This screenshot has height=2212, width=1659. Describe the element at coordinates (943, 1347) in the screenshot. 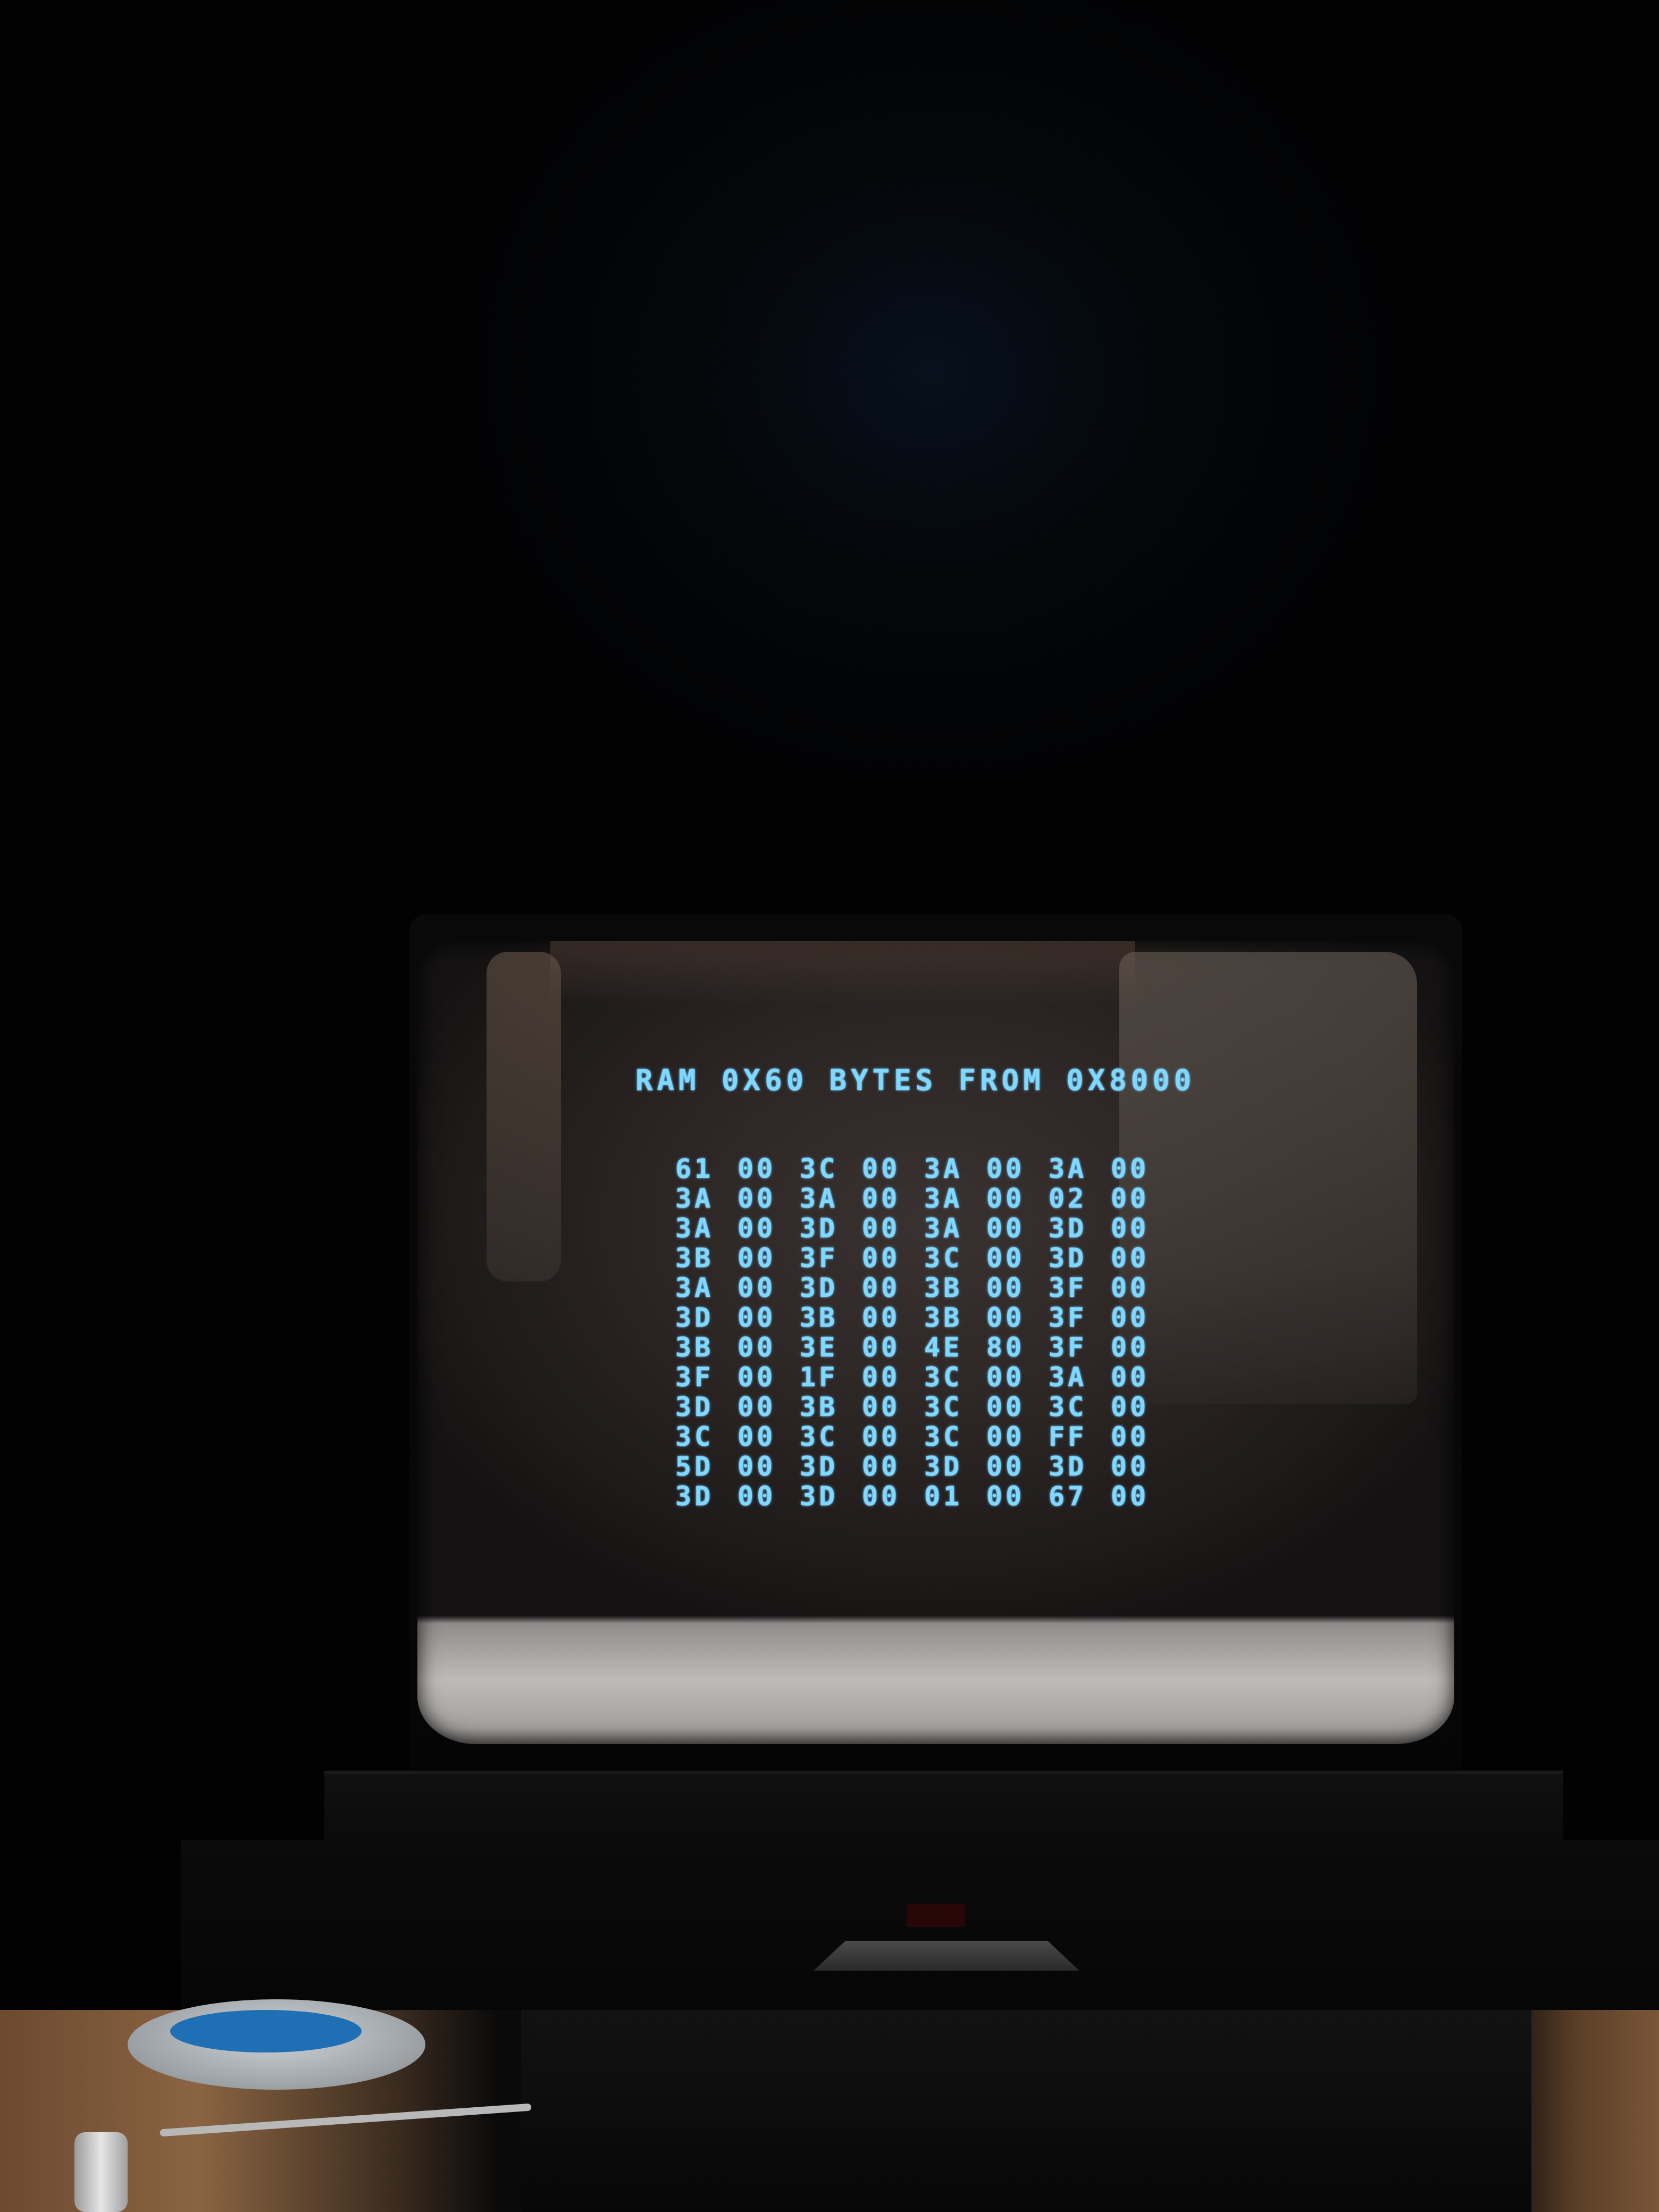

I see `byte-value: 4E` at that location.